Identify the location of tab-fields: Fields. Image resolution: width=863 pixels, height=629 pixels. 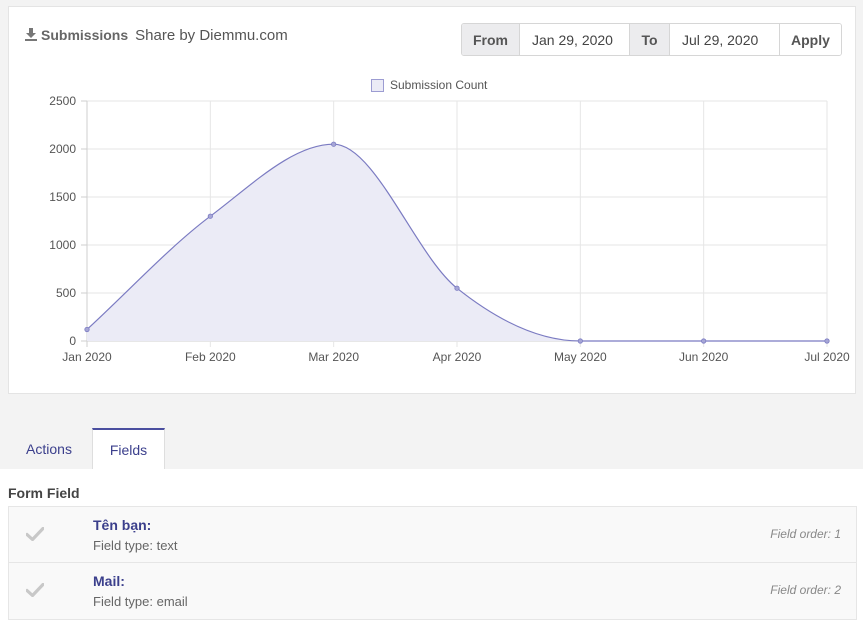
(128, 449).